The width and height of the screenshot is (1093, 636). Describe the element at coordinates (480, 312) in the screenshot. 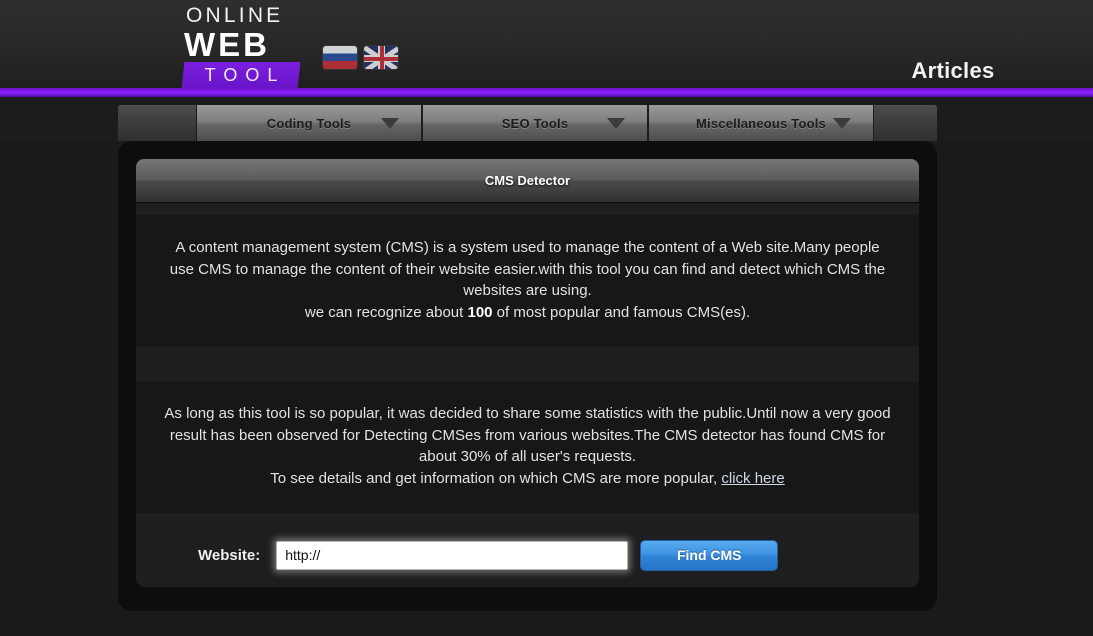

I see `cms-count: 100` at that location.